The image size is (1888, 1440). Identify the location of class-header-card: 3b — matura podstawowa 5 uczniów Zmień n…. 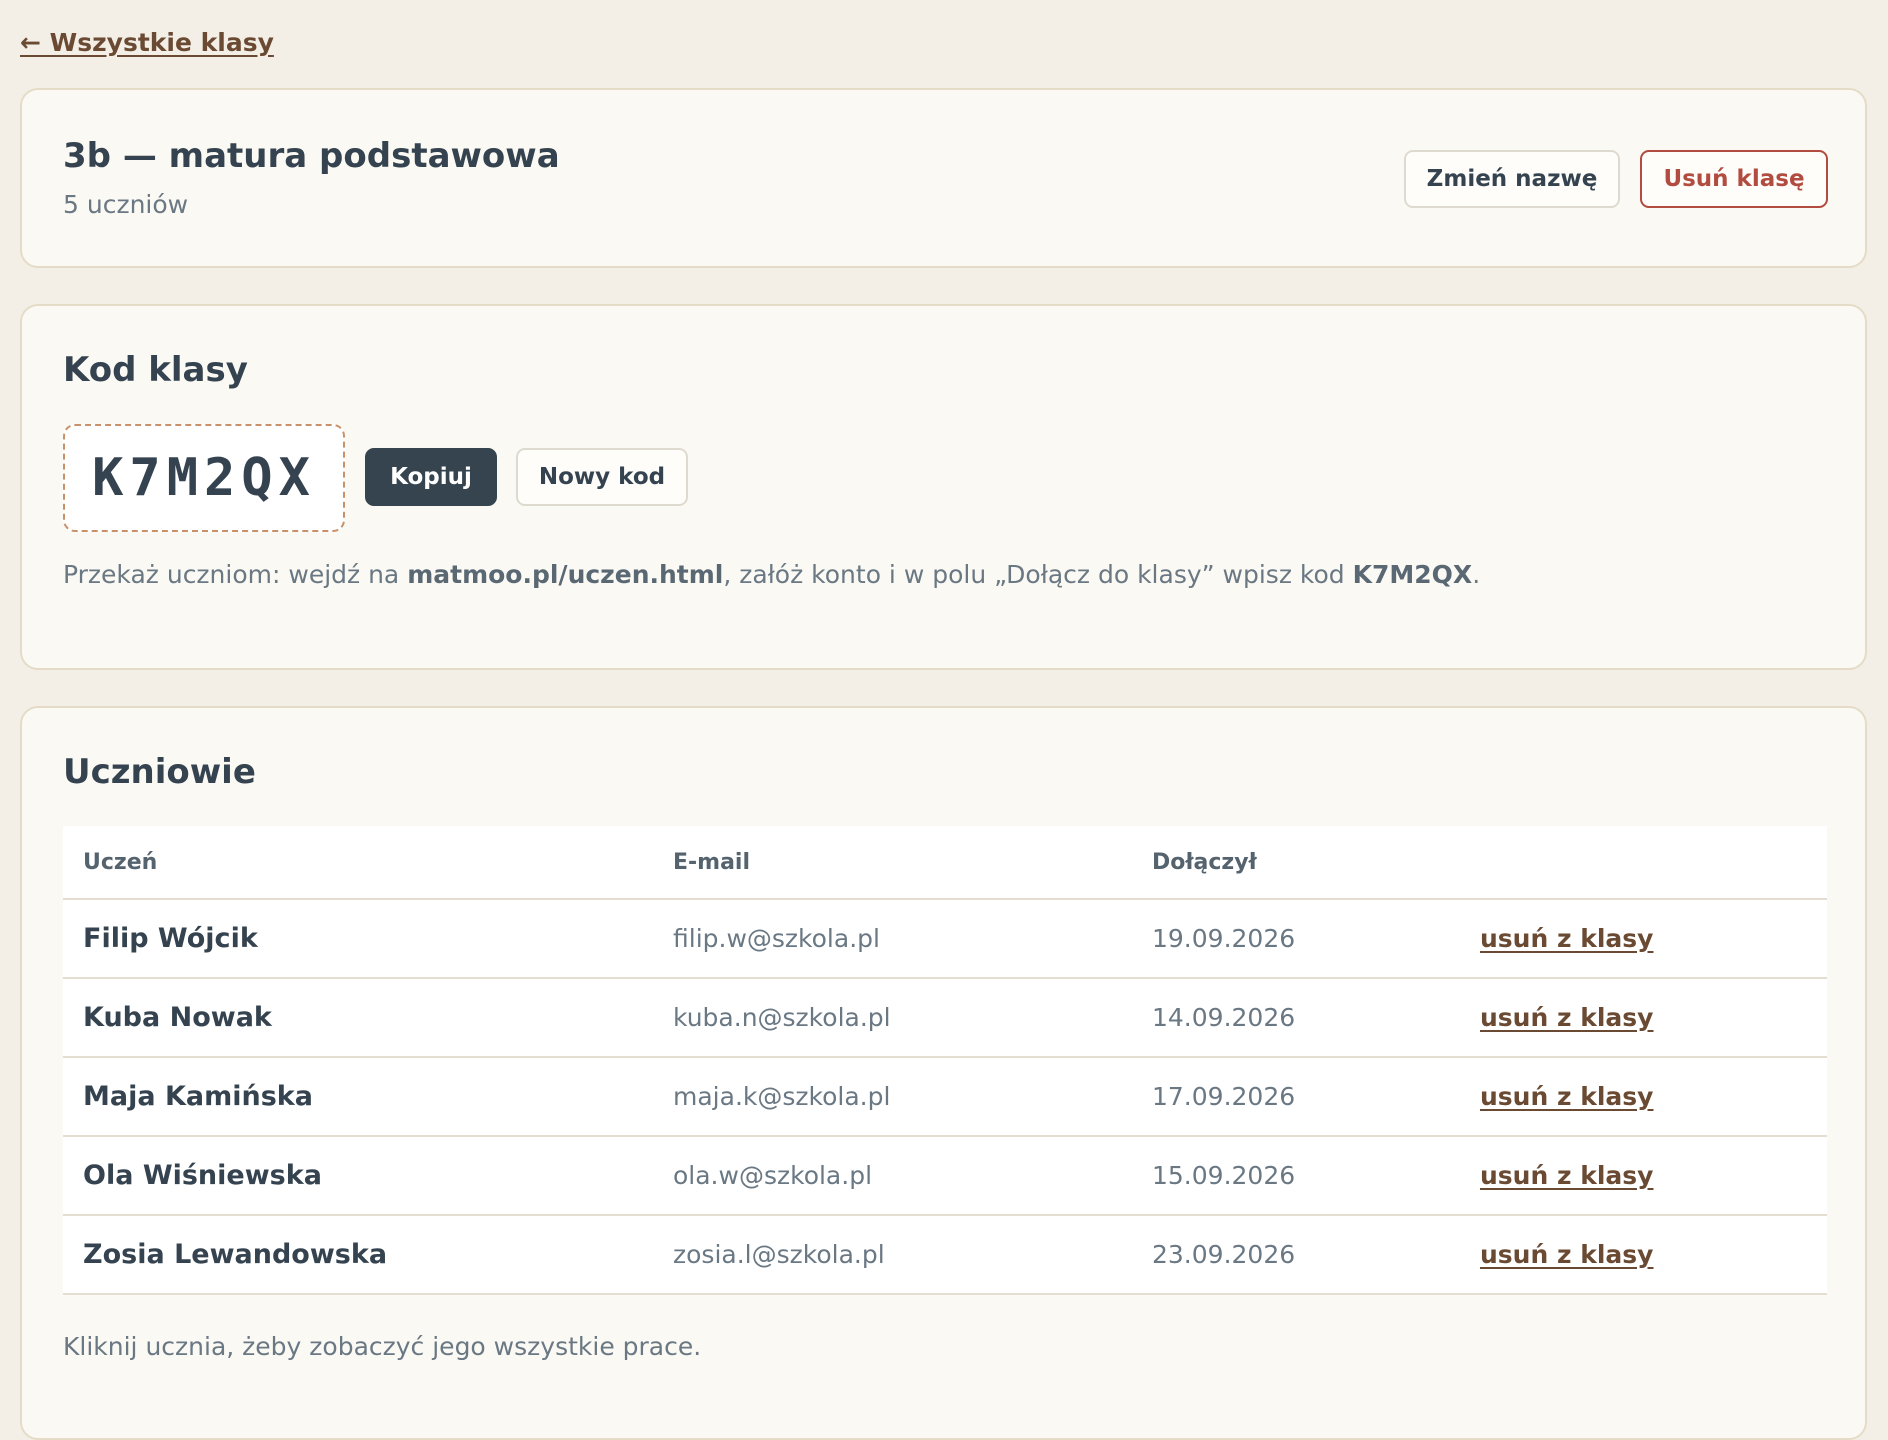
(943, 178).